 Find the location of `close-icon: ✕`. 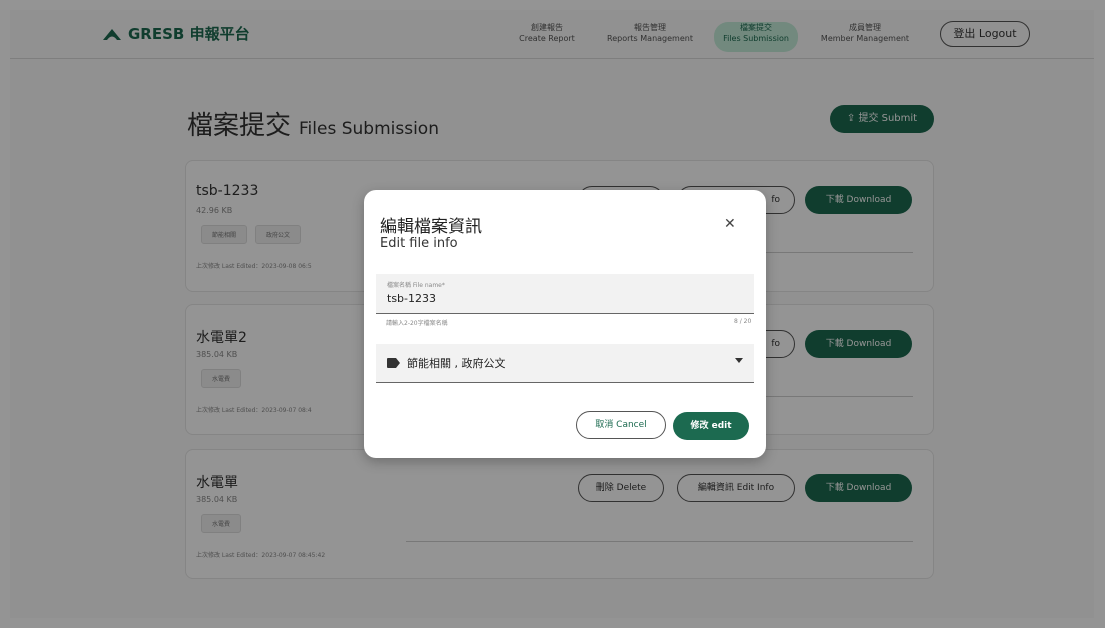

close-icon: ✕ is located at coordinates (730, 224).